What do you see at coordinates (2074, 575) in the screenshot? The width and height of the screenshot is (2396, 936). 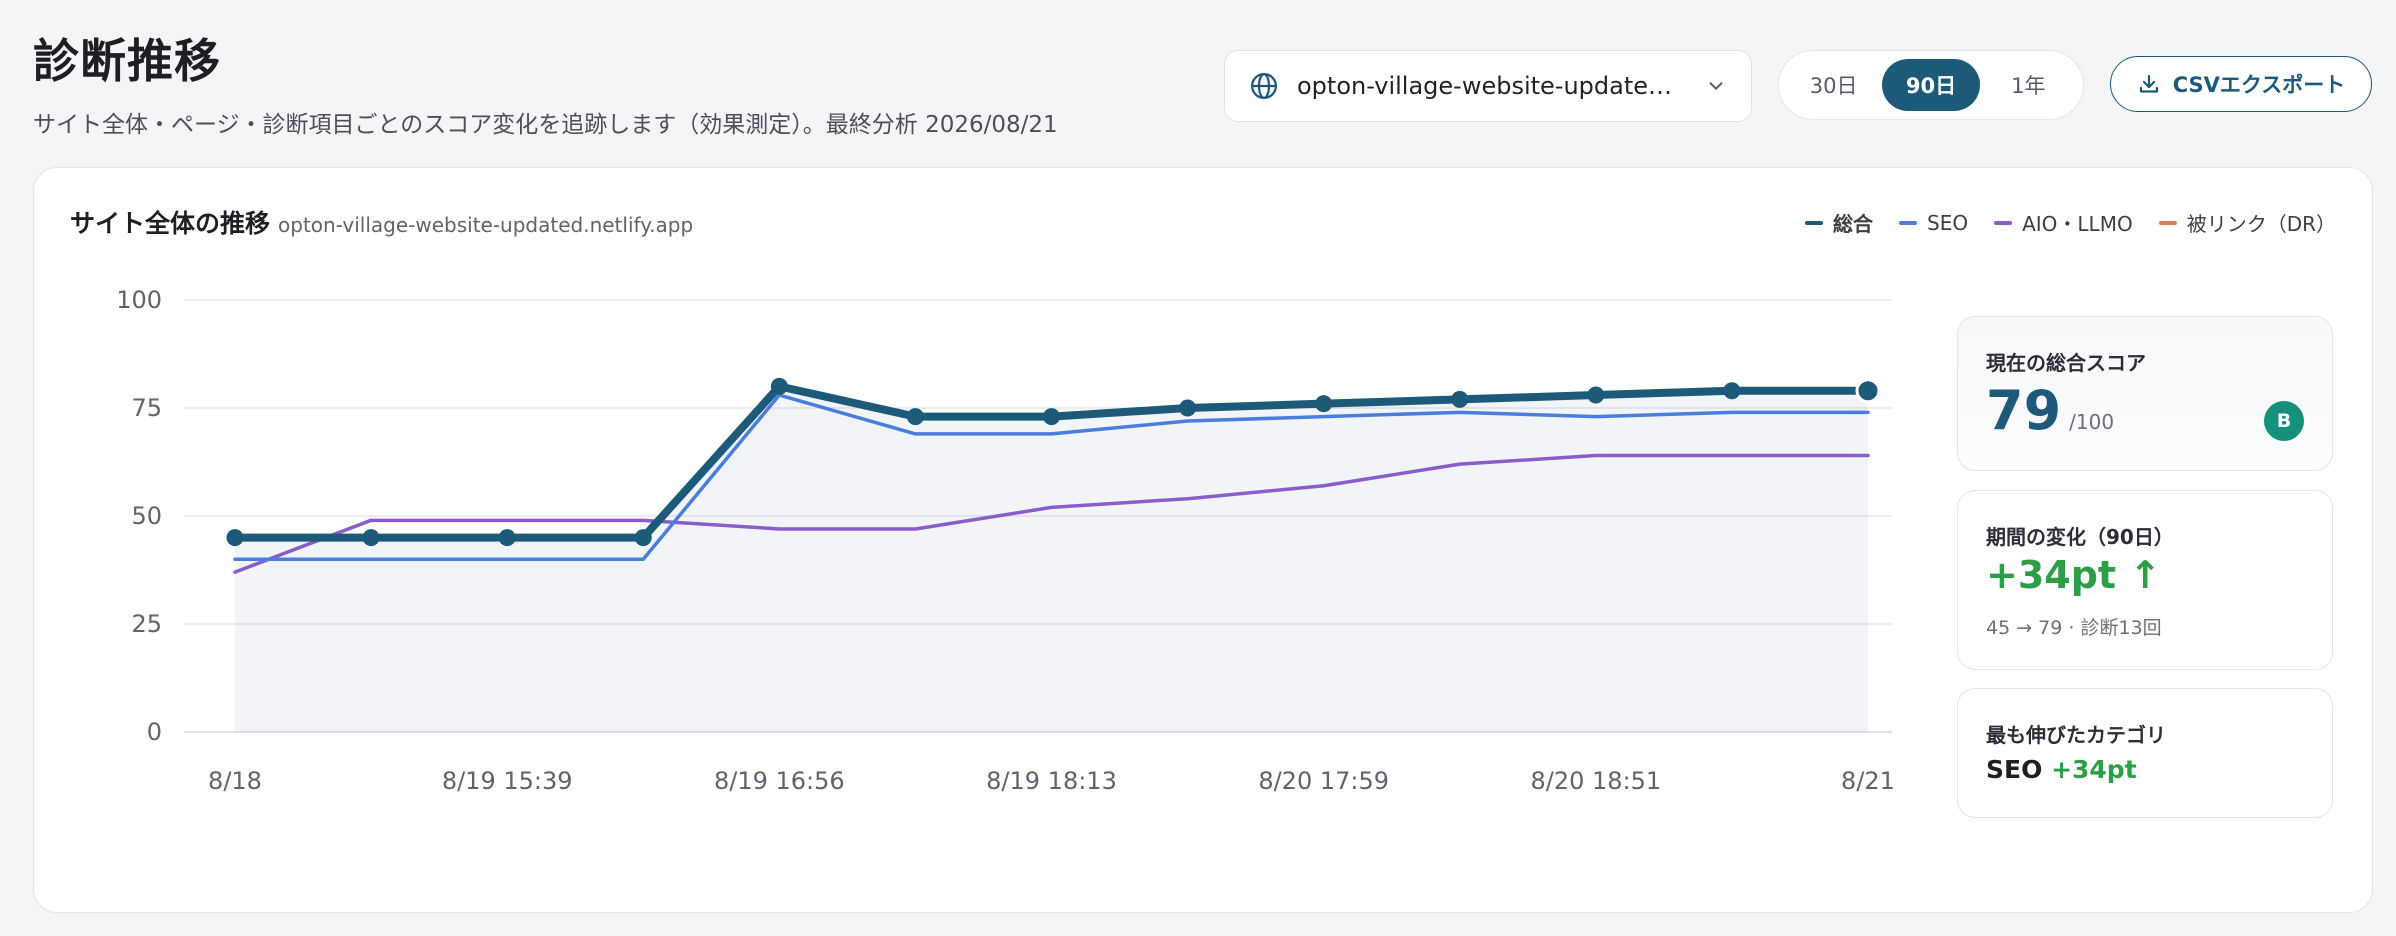 I see `period-change-value: +34pt ↑` at bounding box center [2074, 575].